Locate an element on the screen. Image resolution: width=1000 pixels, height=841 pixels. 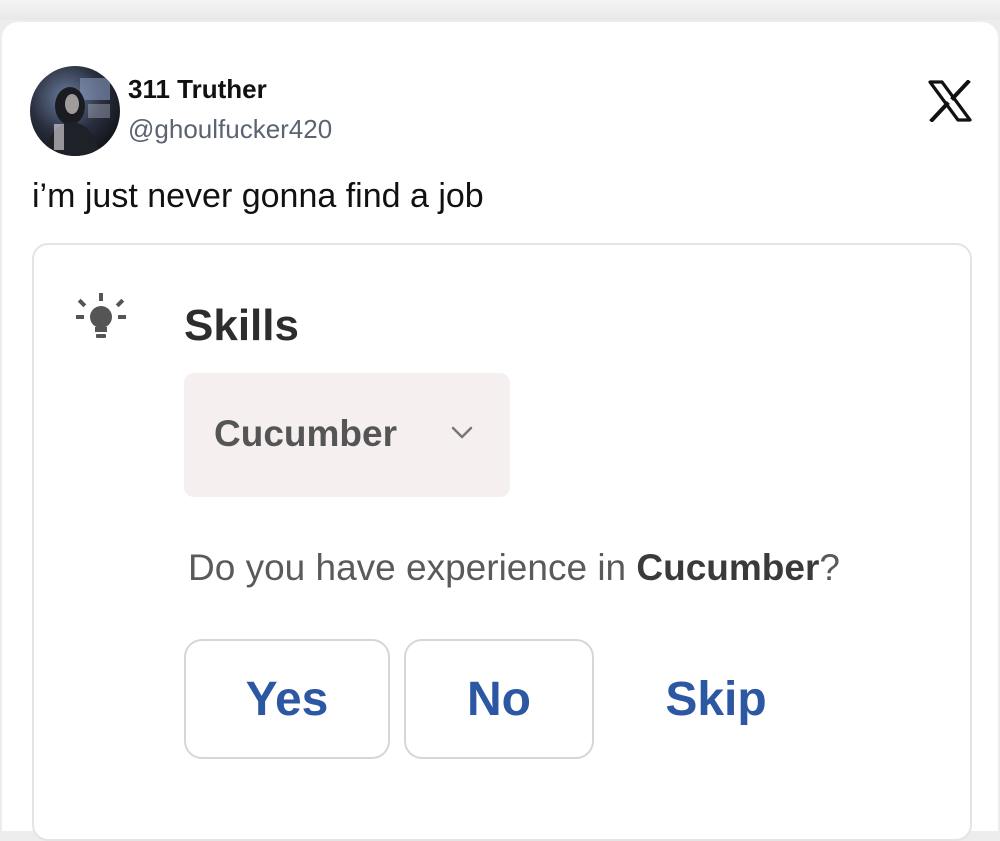
lightbulb-icon is located at coordinates (101, 315).